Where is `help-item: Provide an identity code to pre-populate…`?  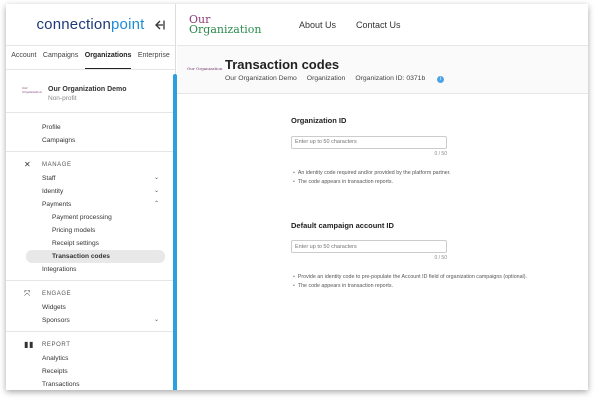 help-item: Provide an identity code to pre-populate… is located at coordinates (412, 277).